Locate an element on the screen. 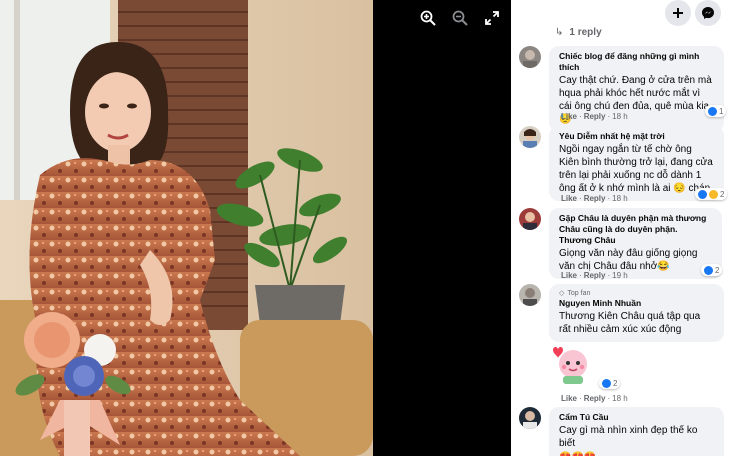  zoom-in-icon is located at coordinates (428, 18).